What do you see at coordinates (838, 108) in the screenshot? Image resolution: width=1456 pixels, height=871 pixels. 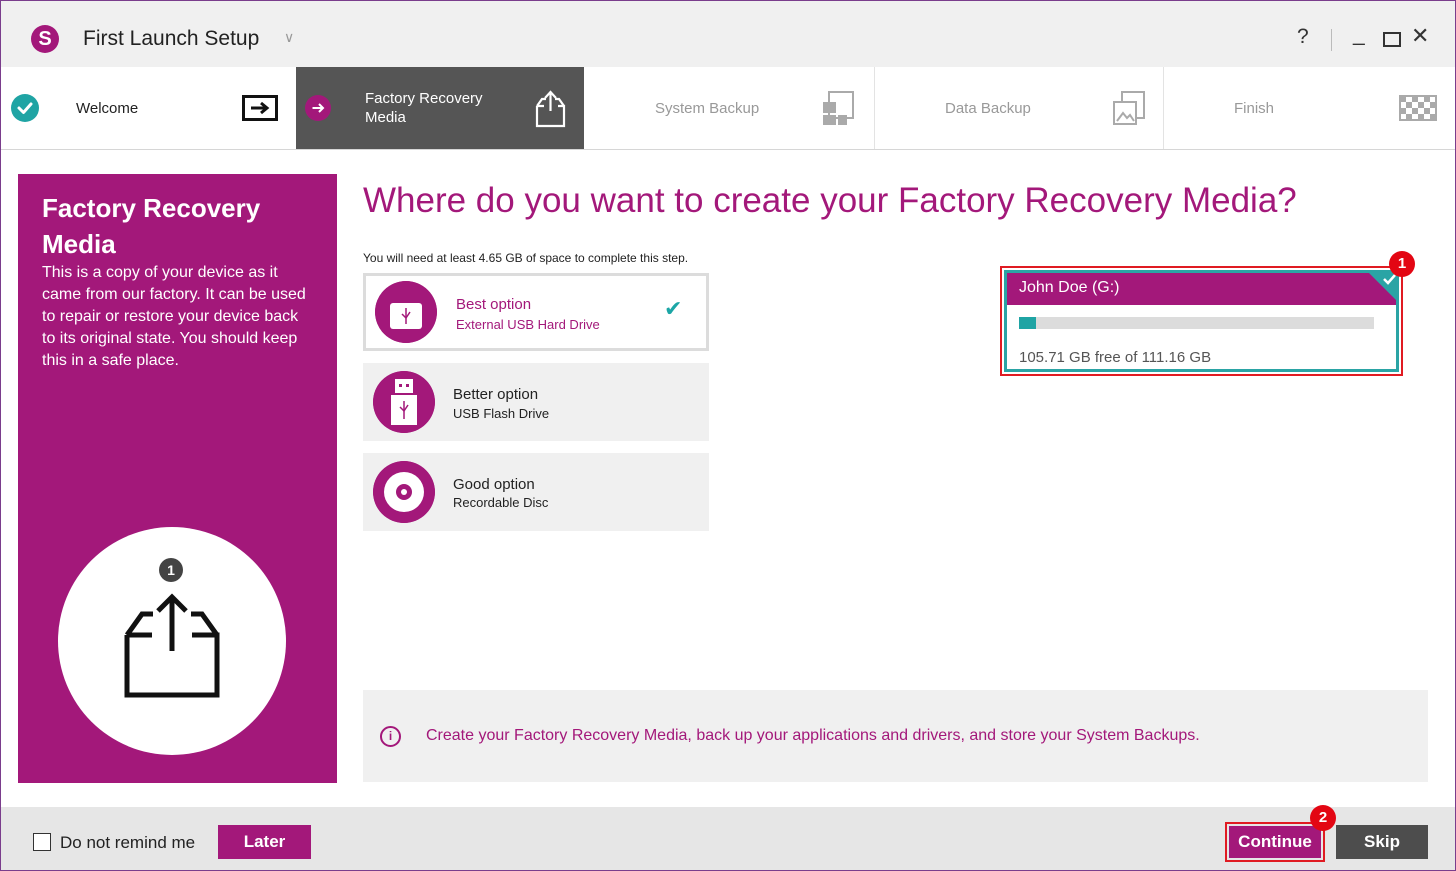 I see `windows-backup-icon` at bounding box center [838, 108].